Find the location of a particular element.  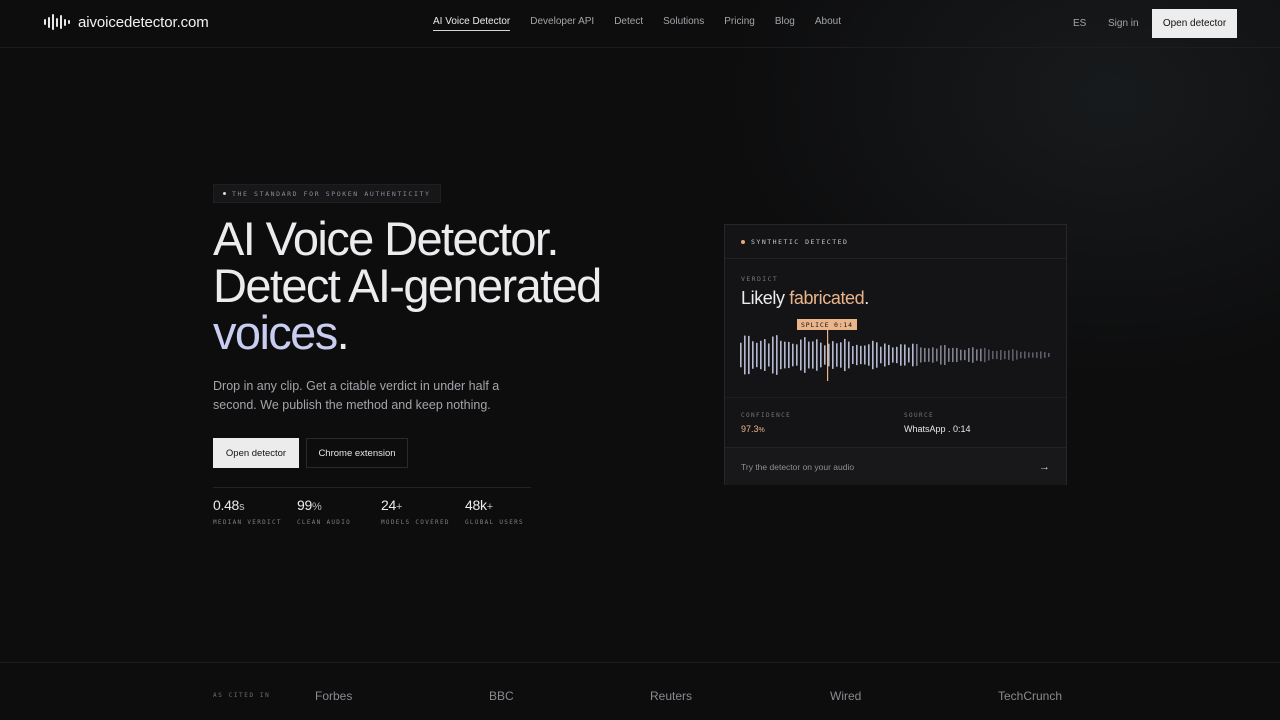

nav-link-blog: Blog is located at coordinates (785, 23).